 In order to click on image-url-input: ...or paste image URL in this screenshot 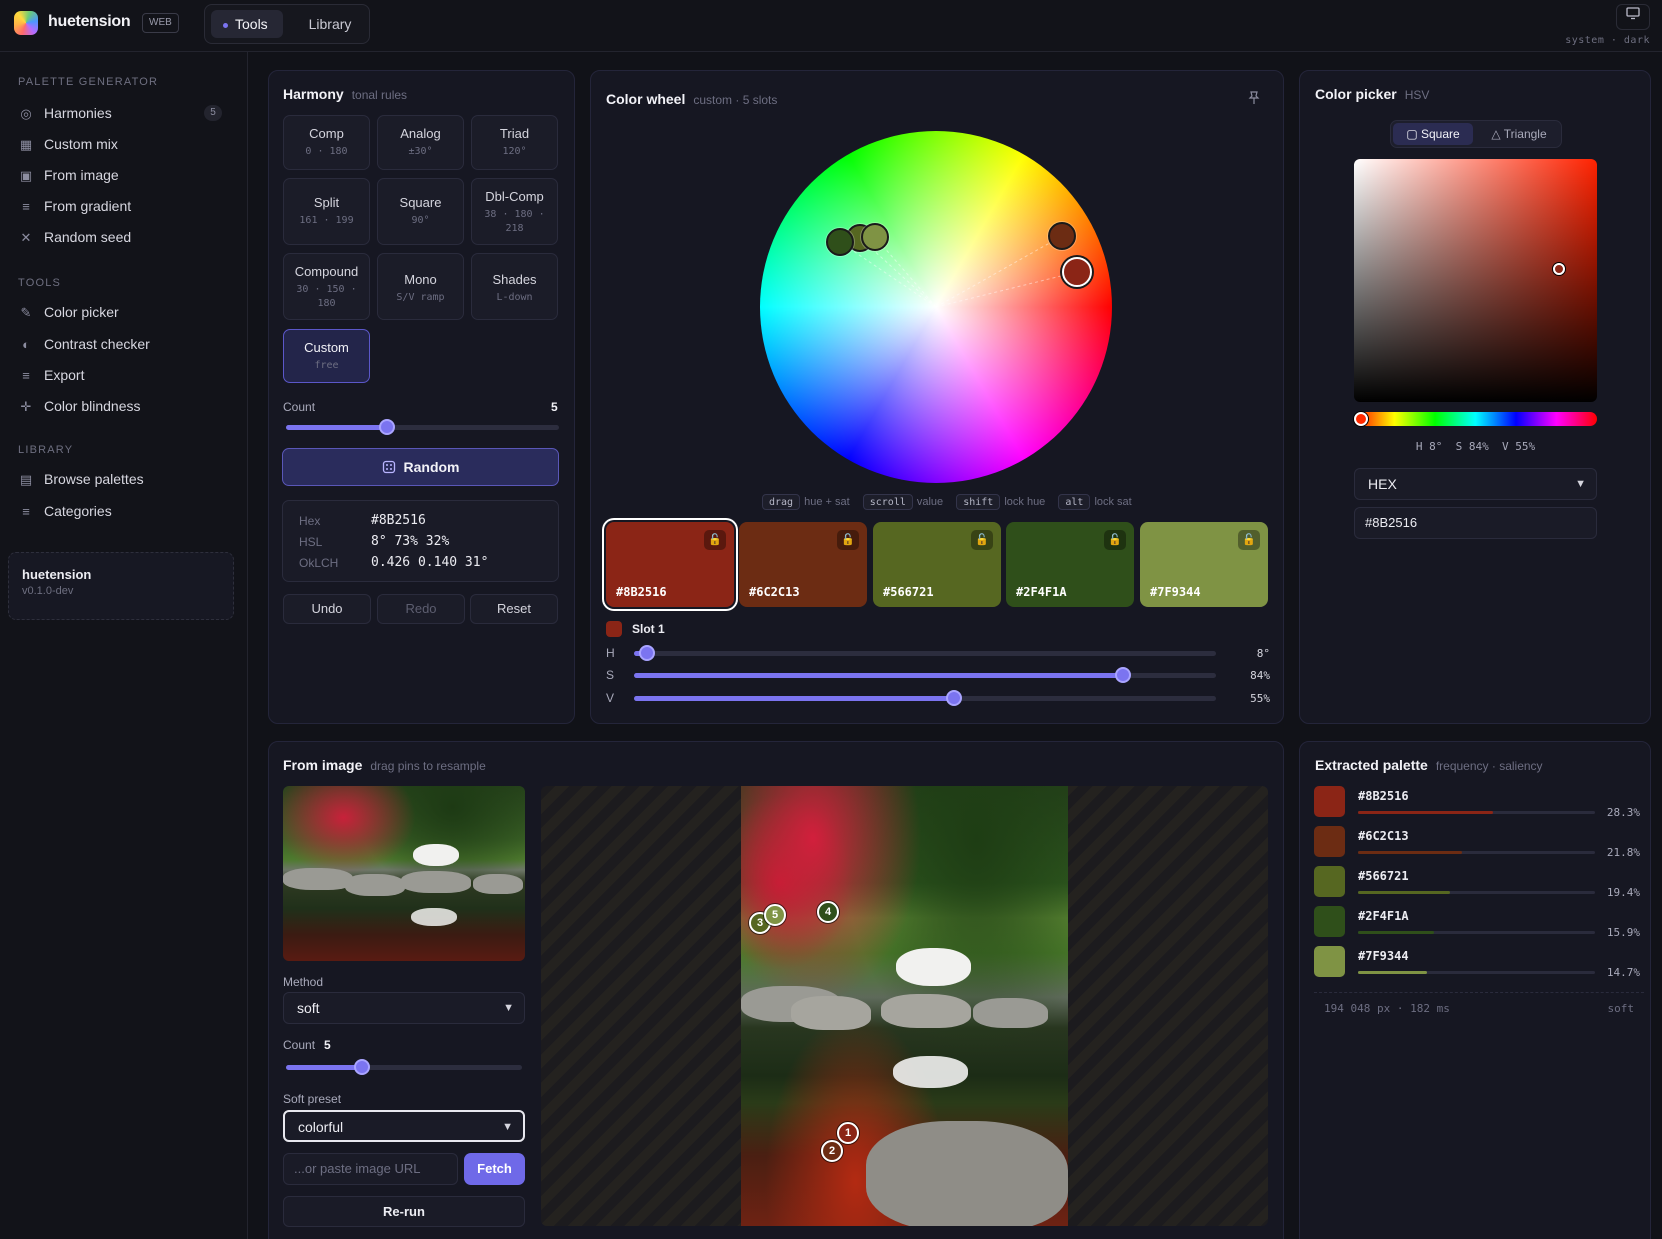, I will do `click(370, 1169)`.